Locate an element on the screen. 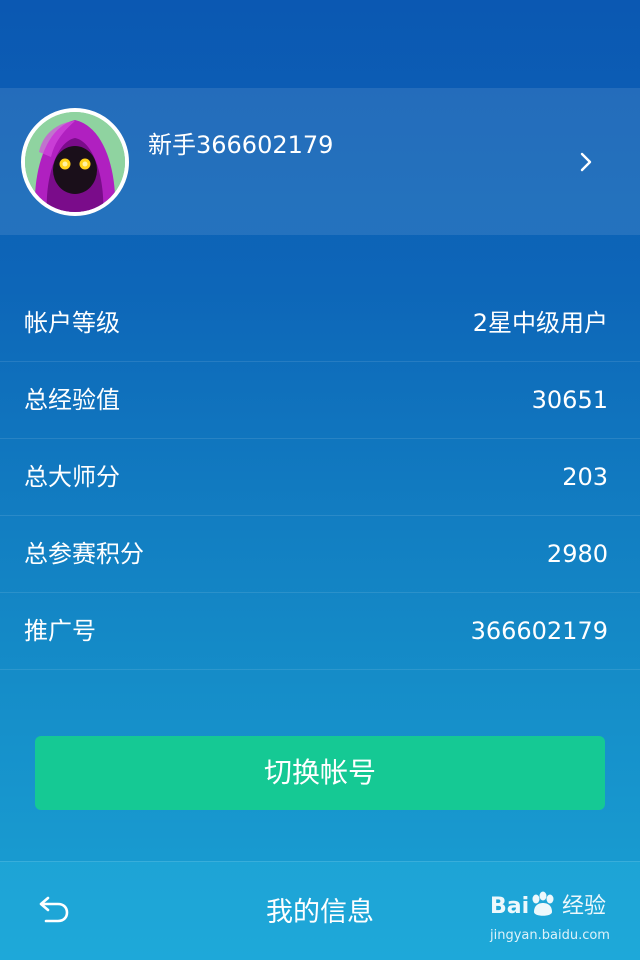 This screenshot has width=640, height=960. info-value: 2980 is located at coordinates (577, 554).